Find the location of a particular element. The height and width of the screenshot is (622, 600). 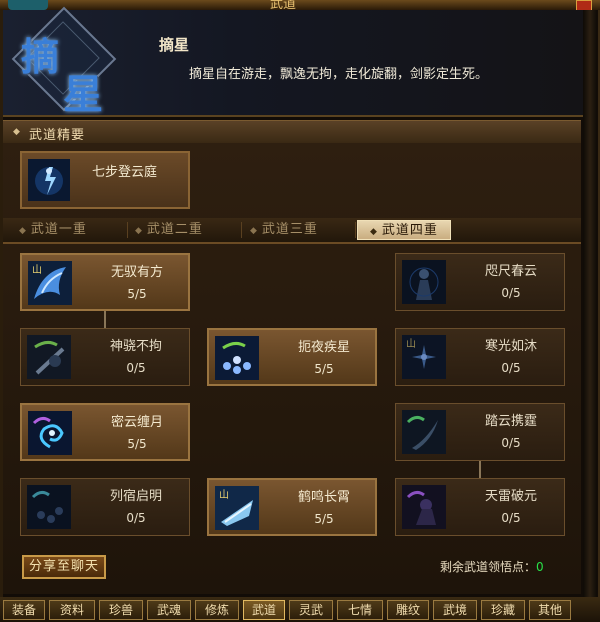

nav-profile: 资料 is located at coordinates (72, 610).